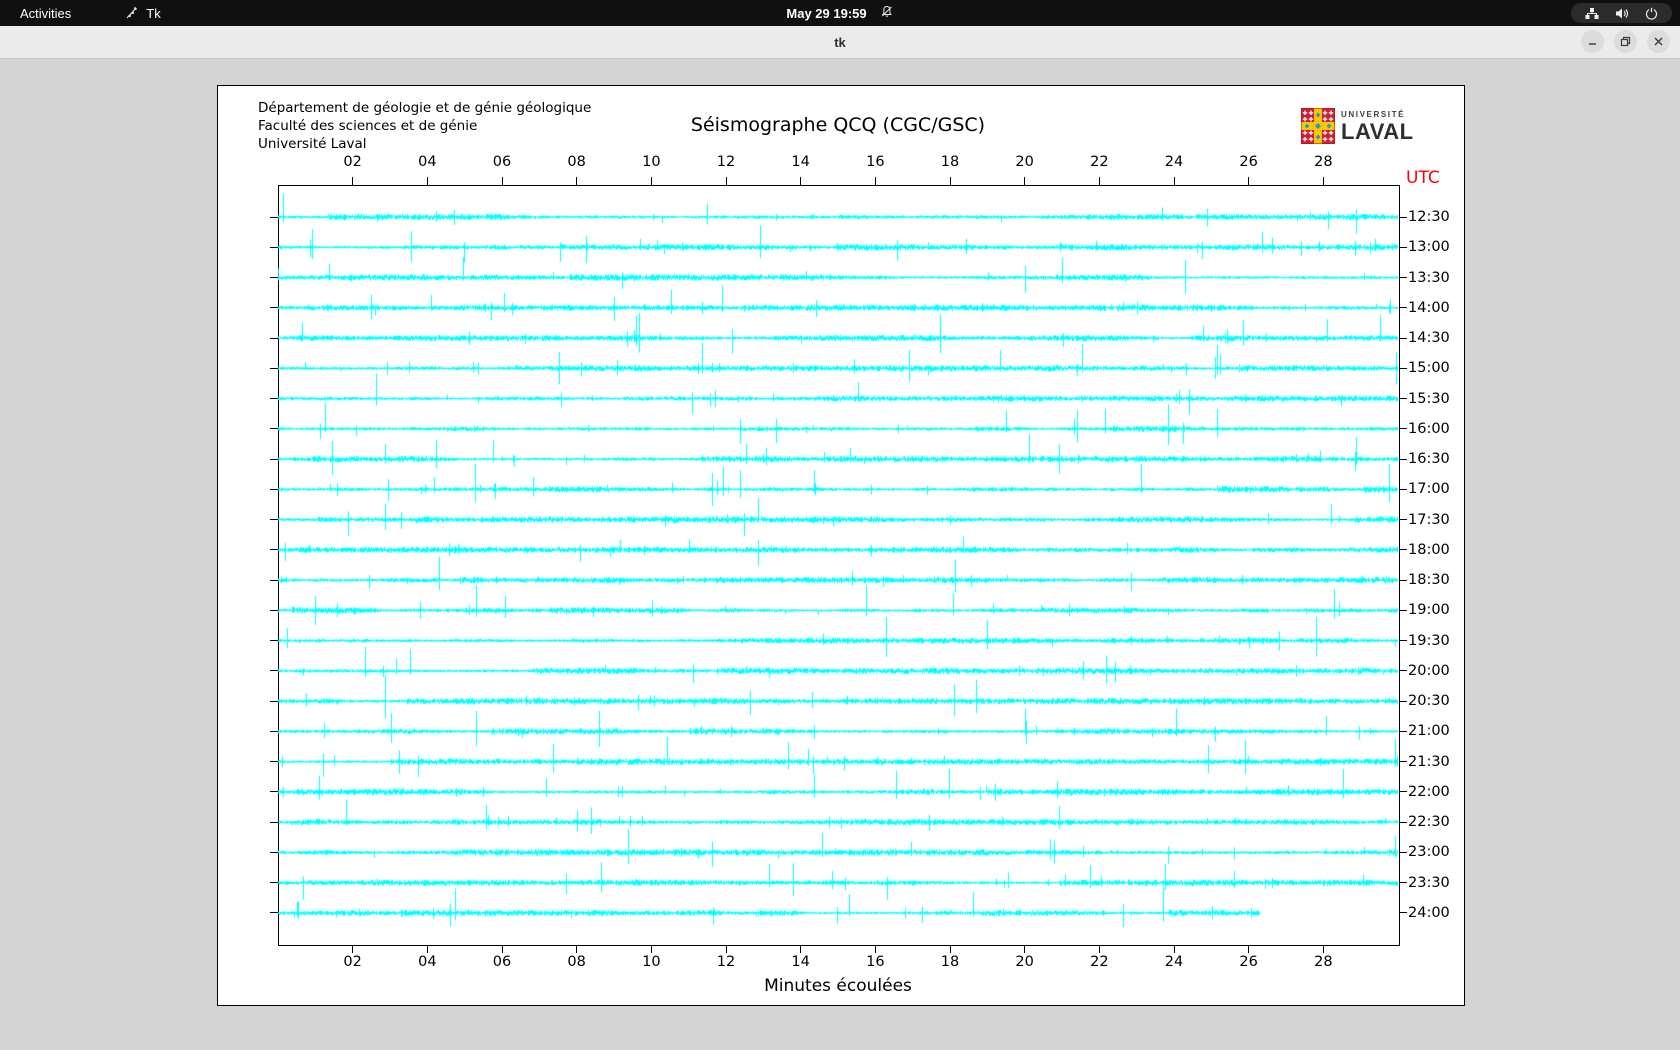 This screenshot has height=1050, width=1680. I want to click on utc-time-label: 23:30, so click(1429, 882).